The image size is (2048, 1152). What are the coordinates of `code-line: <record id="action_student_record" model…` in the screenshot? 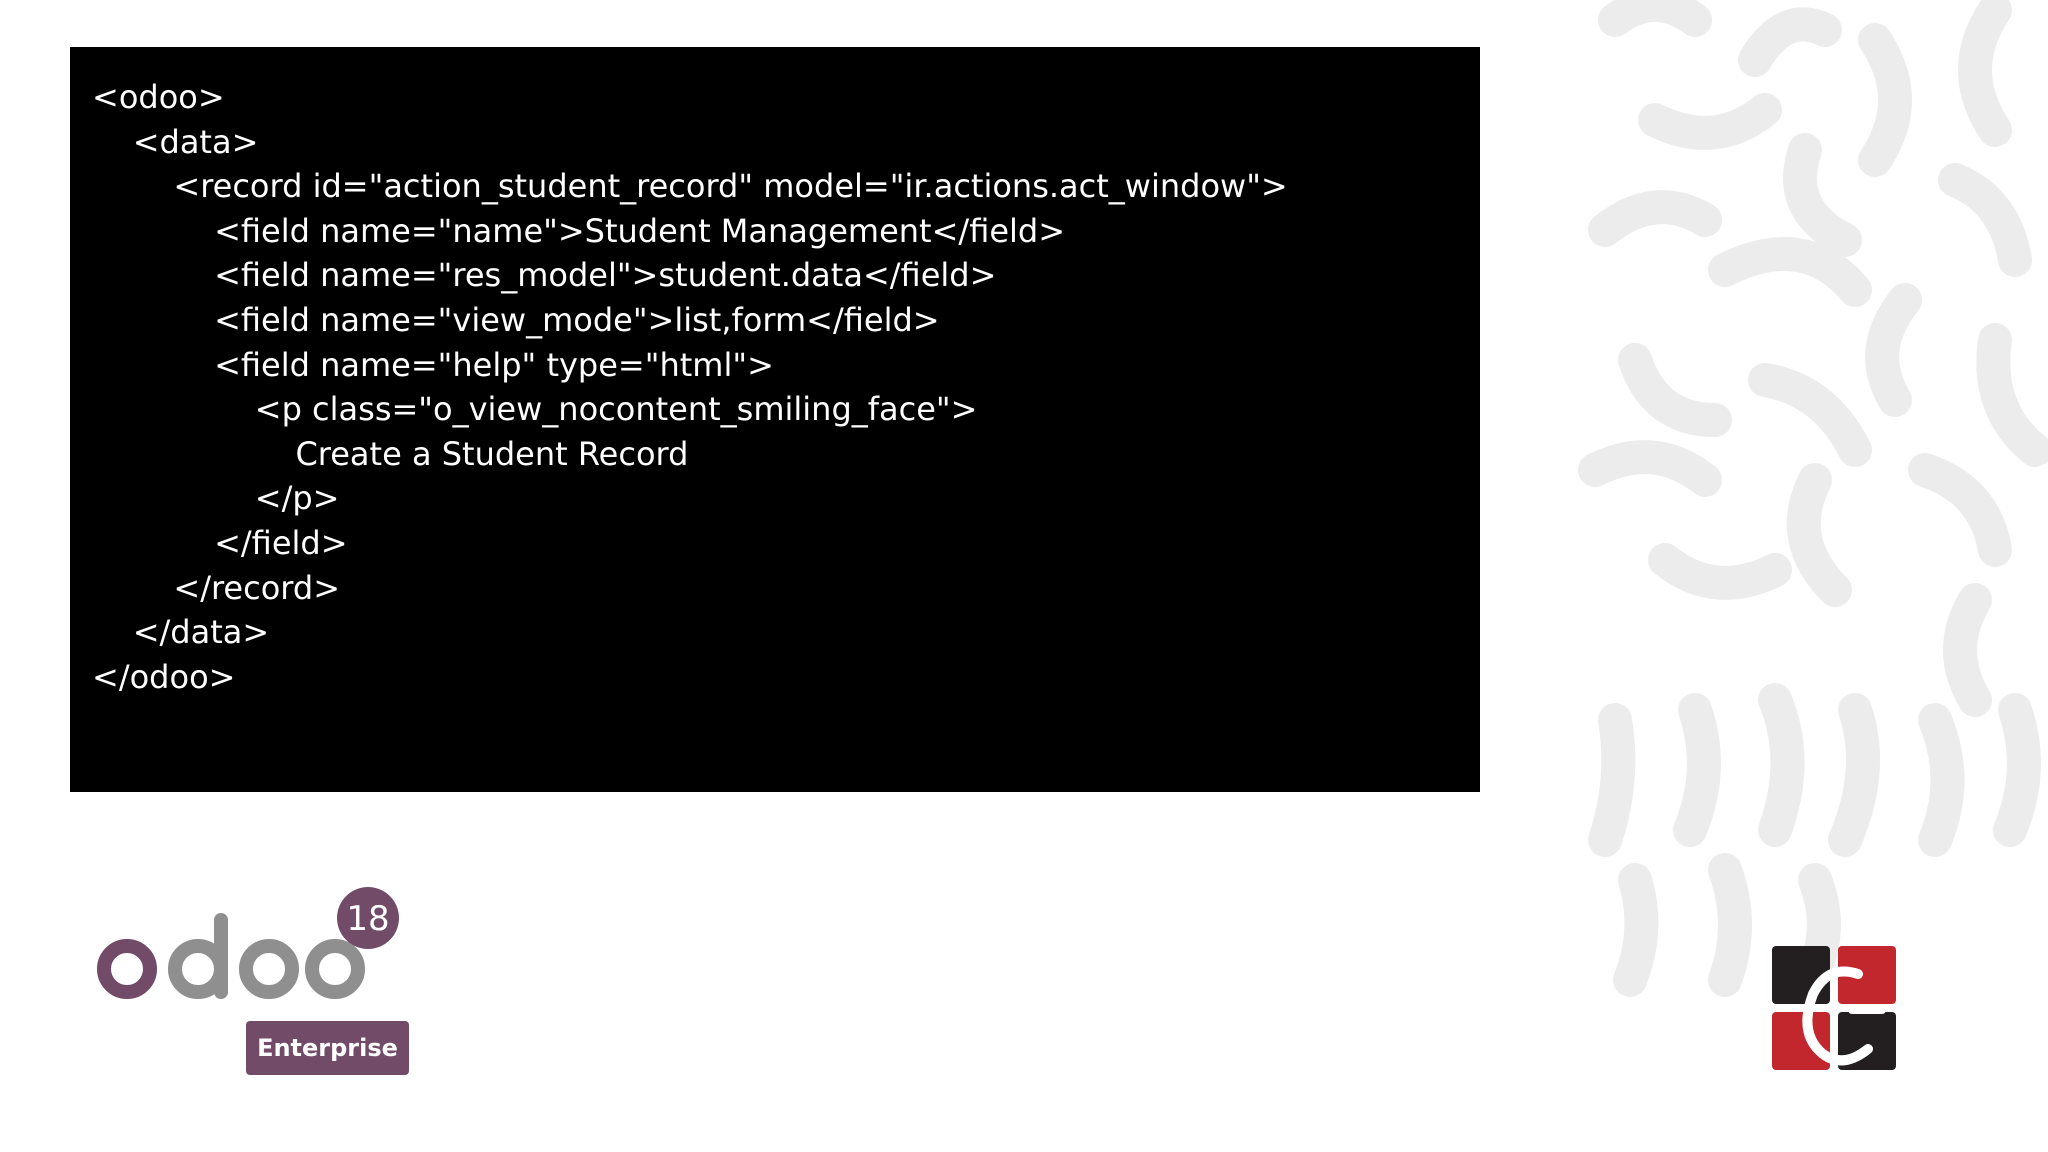 It's located at (690, 186).